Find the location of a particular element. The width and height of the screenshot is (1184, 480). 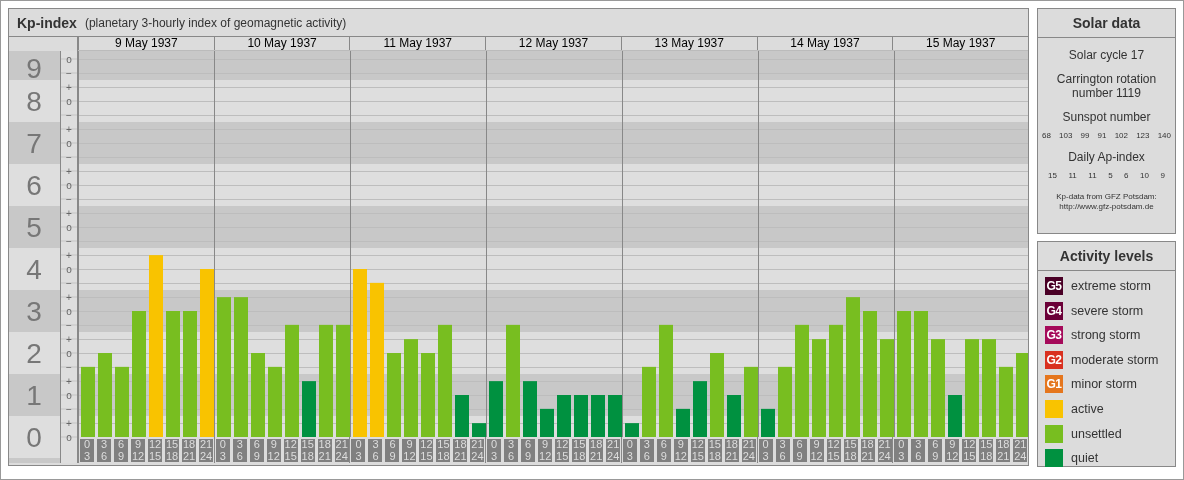

legend-label: strong storm is located at coordinates (1106, 335).